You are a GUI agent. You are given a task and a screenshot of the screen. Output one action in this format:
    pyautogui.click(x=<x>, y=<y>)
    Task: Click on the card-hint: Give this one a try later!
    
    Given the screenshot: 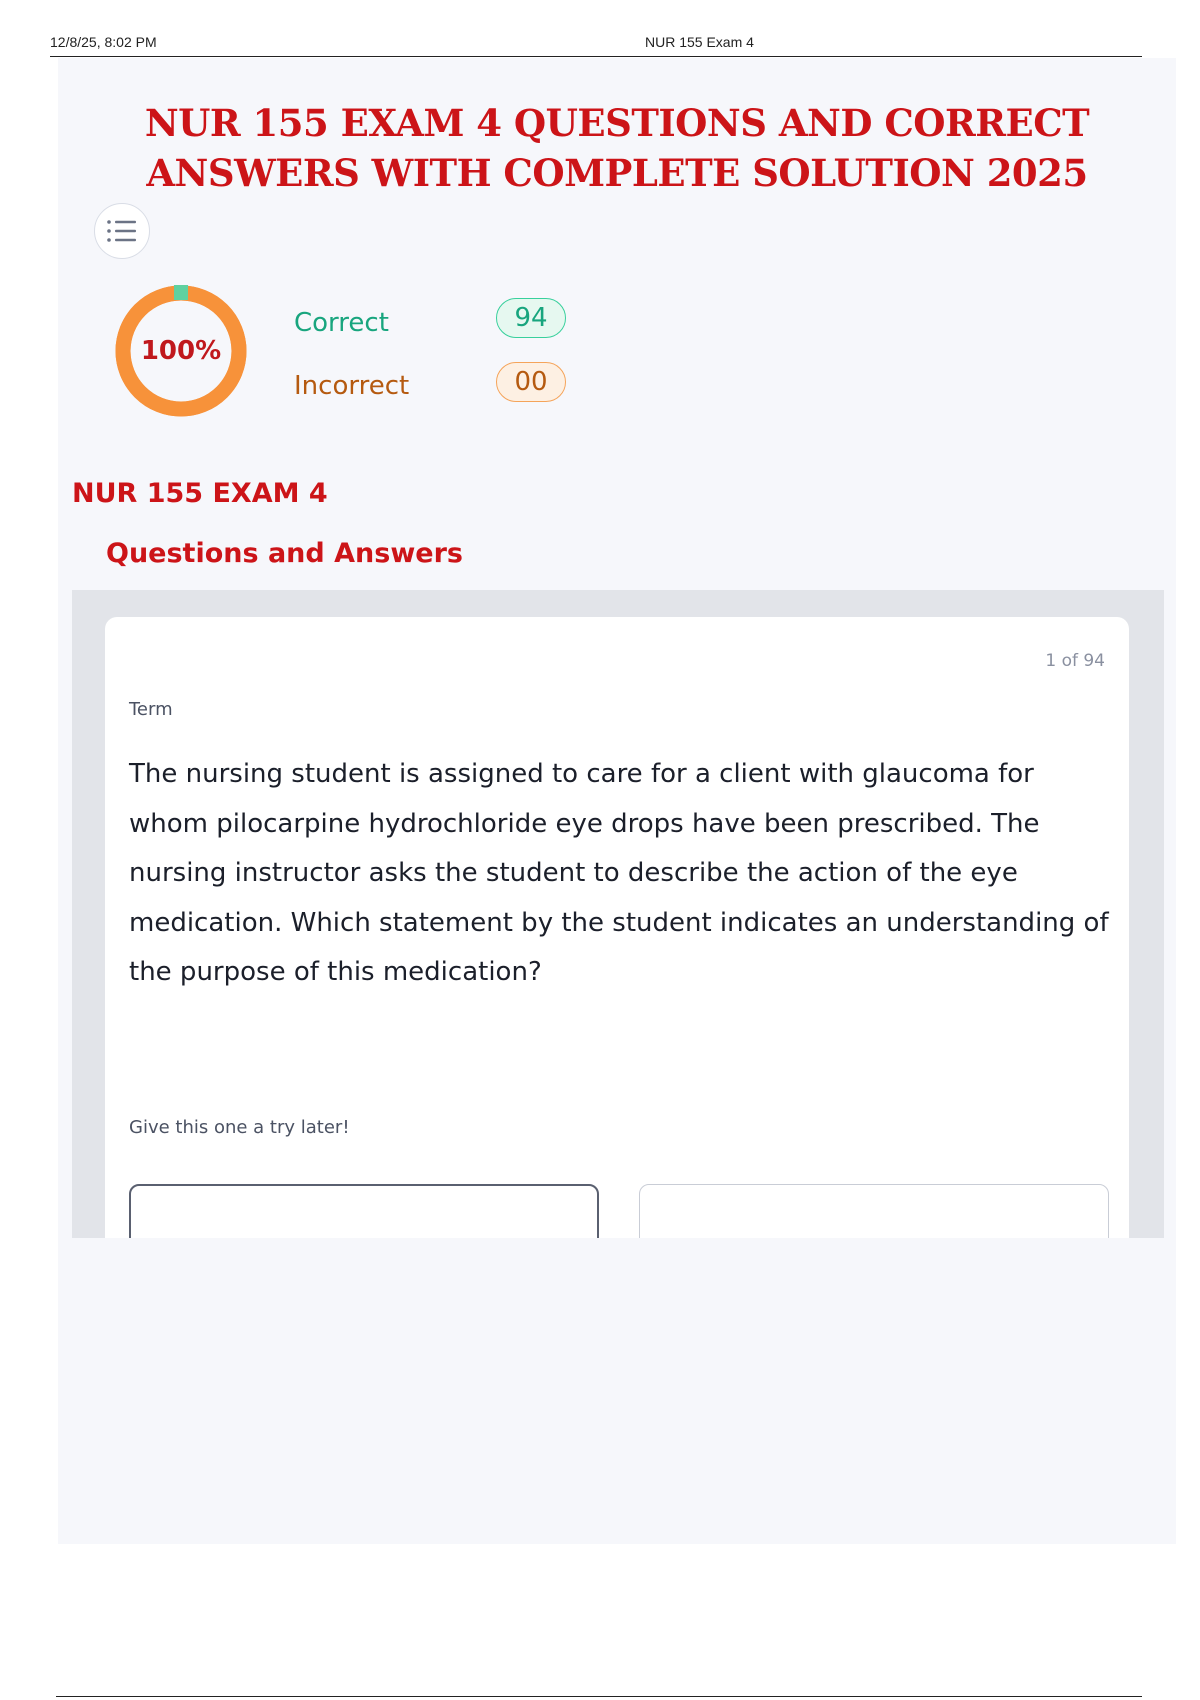 What is the action you would take?
    pyautogui.click(x=239, y=1127)
    